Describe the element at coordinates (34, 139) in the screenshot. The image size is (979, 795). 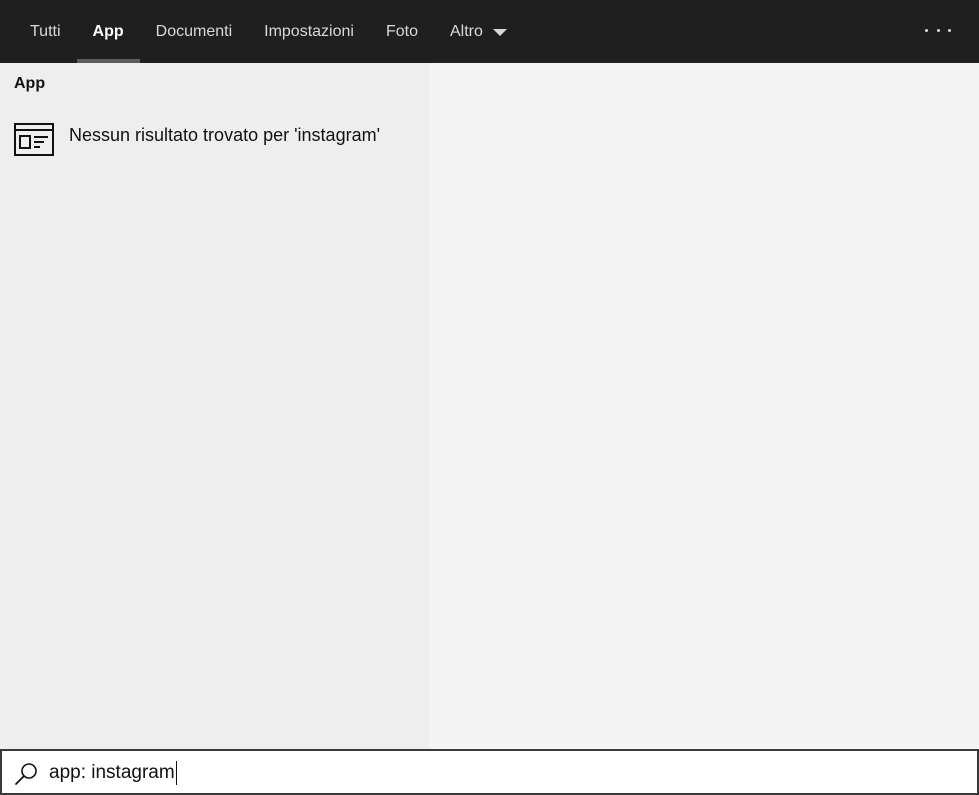
I see `app-window-icon` at that location.